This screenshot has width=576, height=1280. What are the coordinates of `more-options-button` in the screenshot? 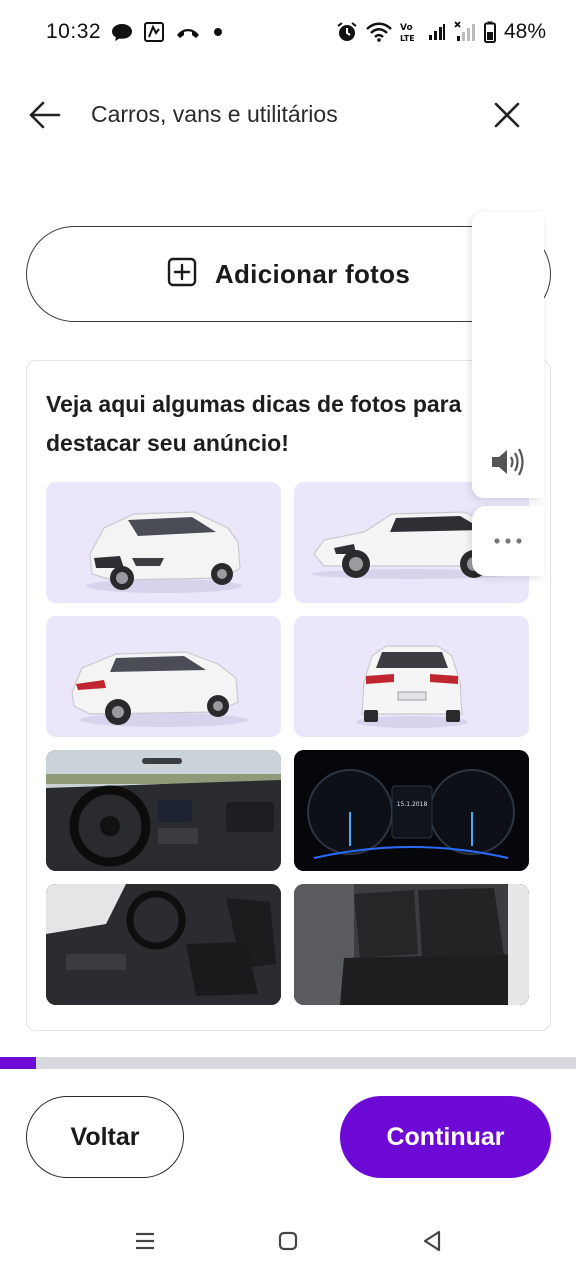 It's located at (508, 541).